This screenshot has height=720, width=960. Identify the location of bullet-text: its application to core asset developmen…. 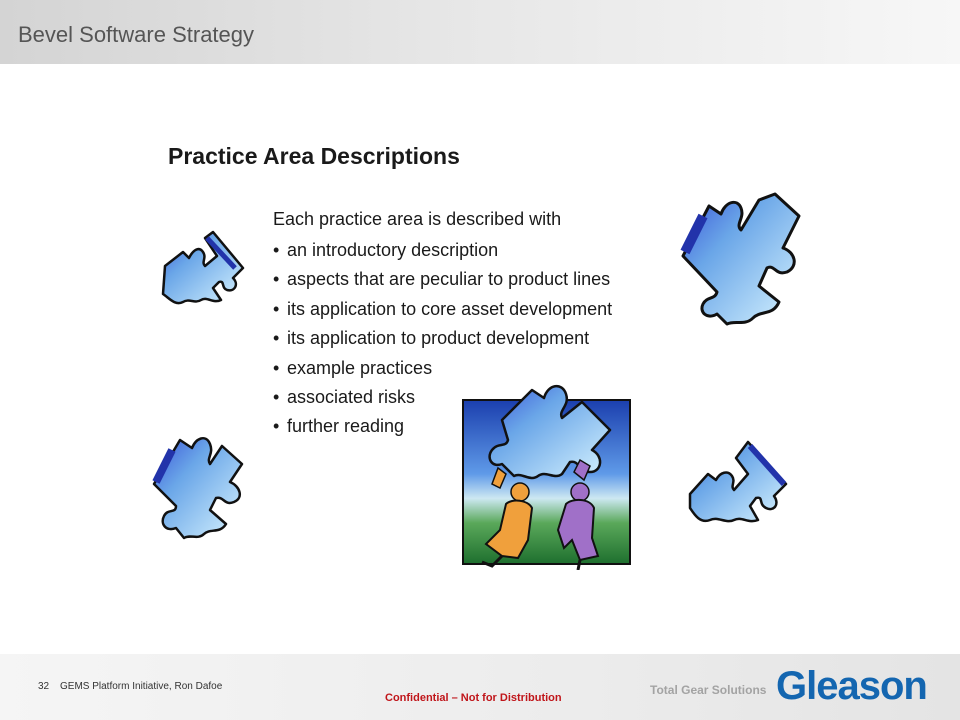
(450, 308).